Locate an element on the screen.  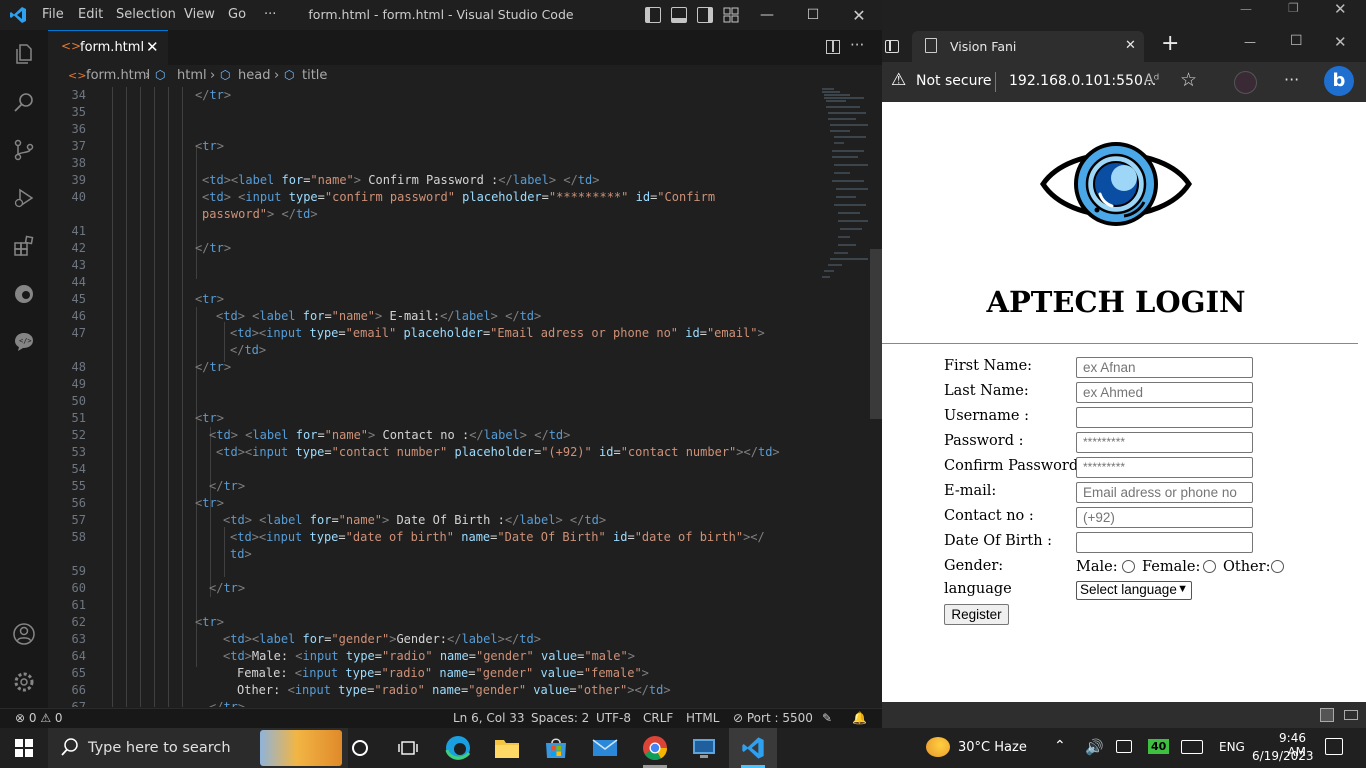
edge-devtools-icon is located at coordinates (24, 294).